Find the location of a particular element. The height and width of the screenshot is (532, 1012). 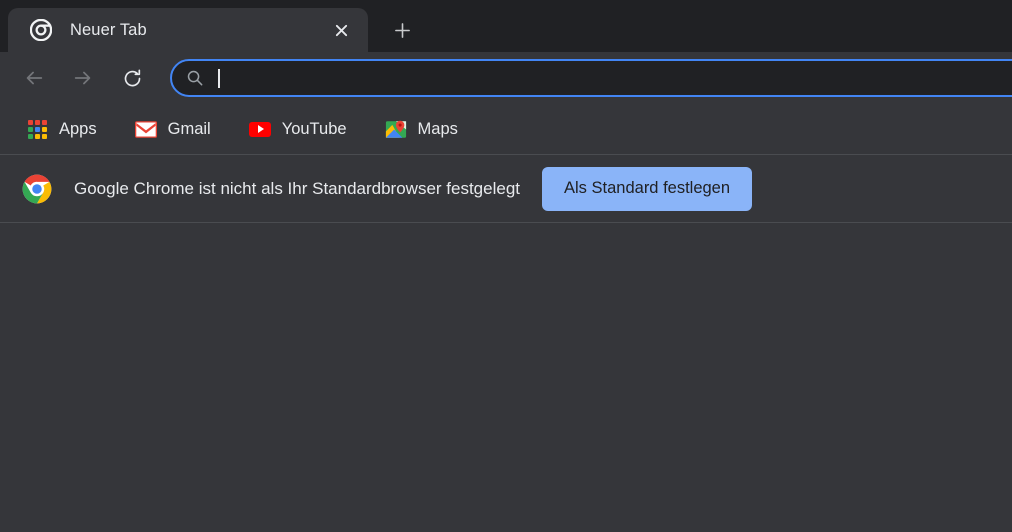

apps-grid-squares is located at coordinates (37, 129).